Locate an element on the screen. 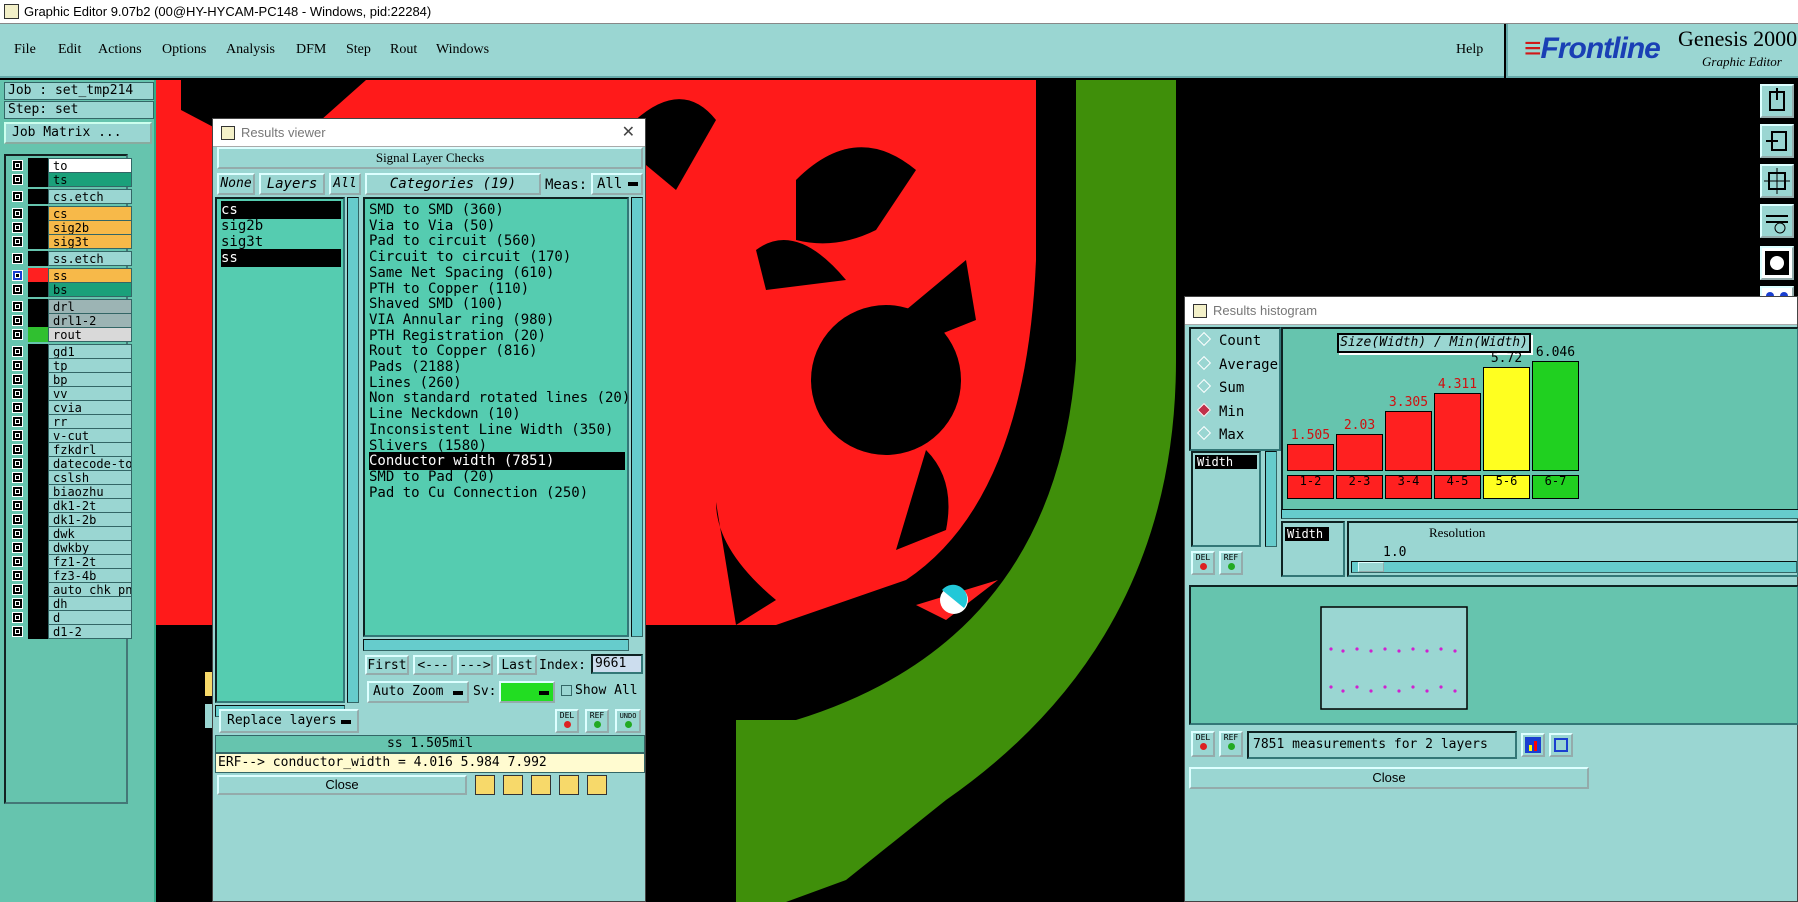 This screenshot has height=902, width=1798. layers-button: Layers is located at coordinates (292, 184).